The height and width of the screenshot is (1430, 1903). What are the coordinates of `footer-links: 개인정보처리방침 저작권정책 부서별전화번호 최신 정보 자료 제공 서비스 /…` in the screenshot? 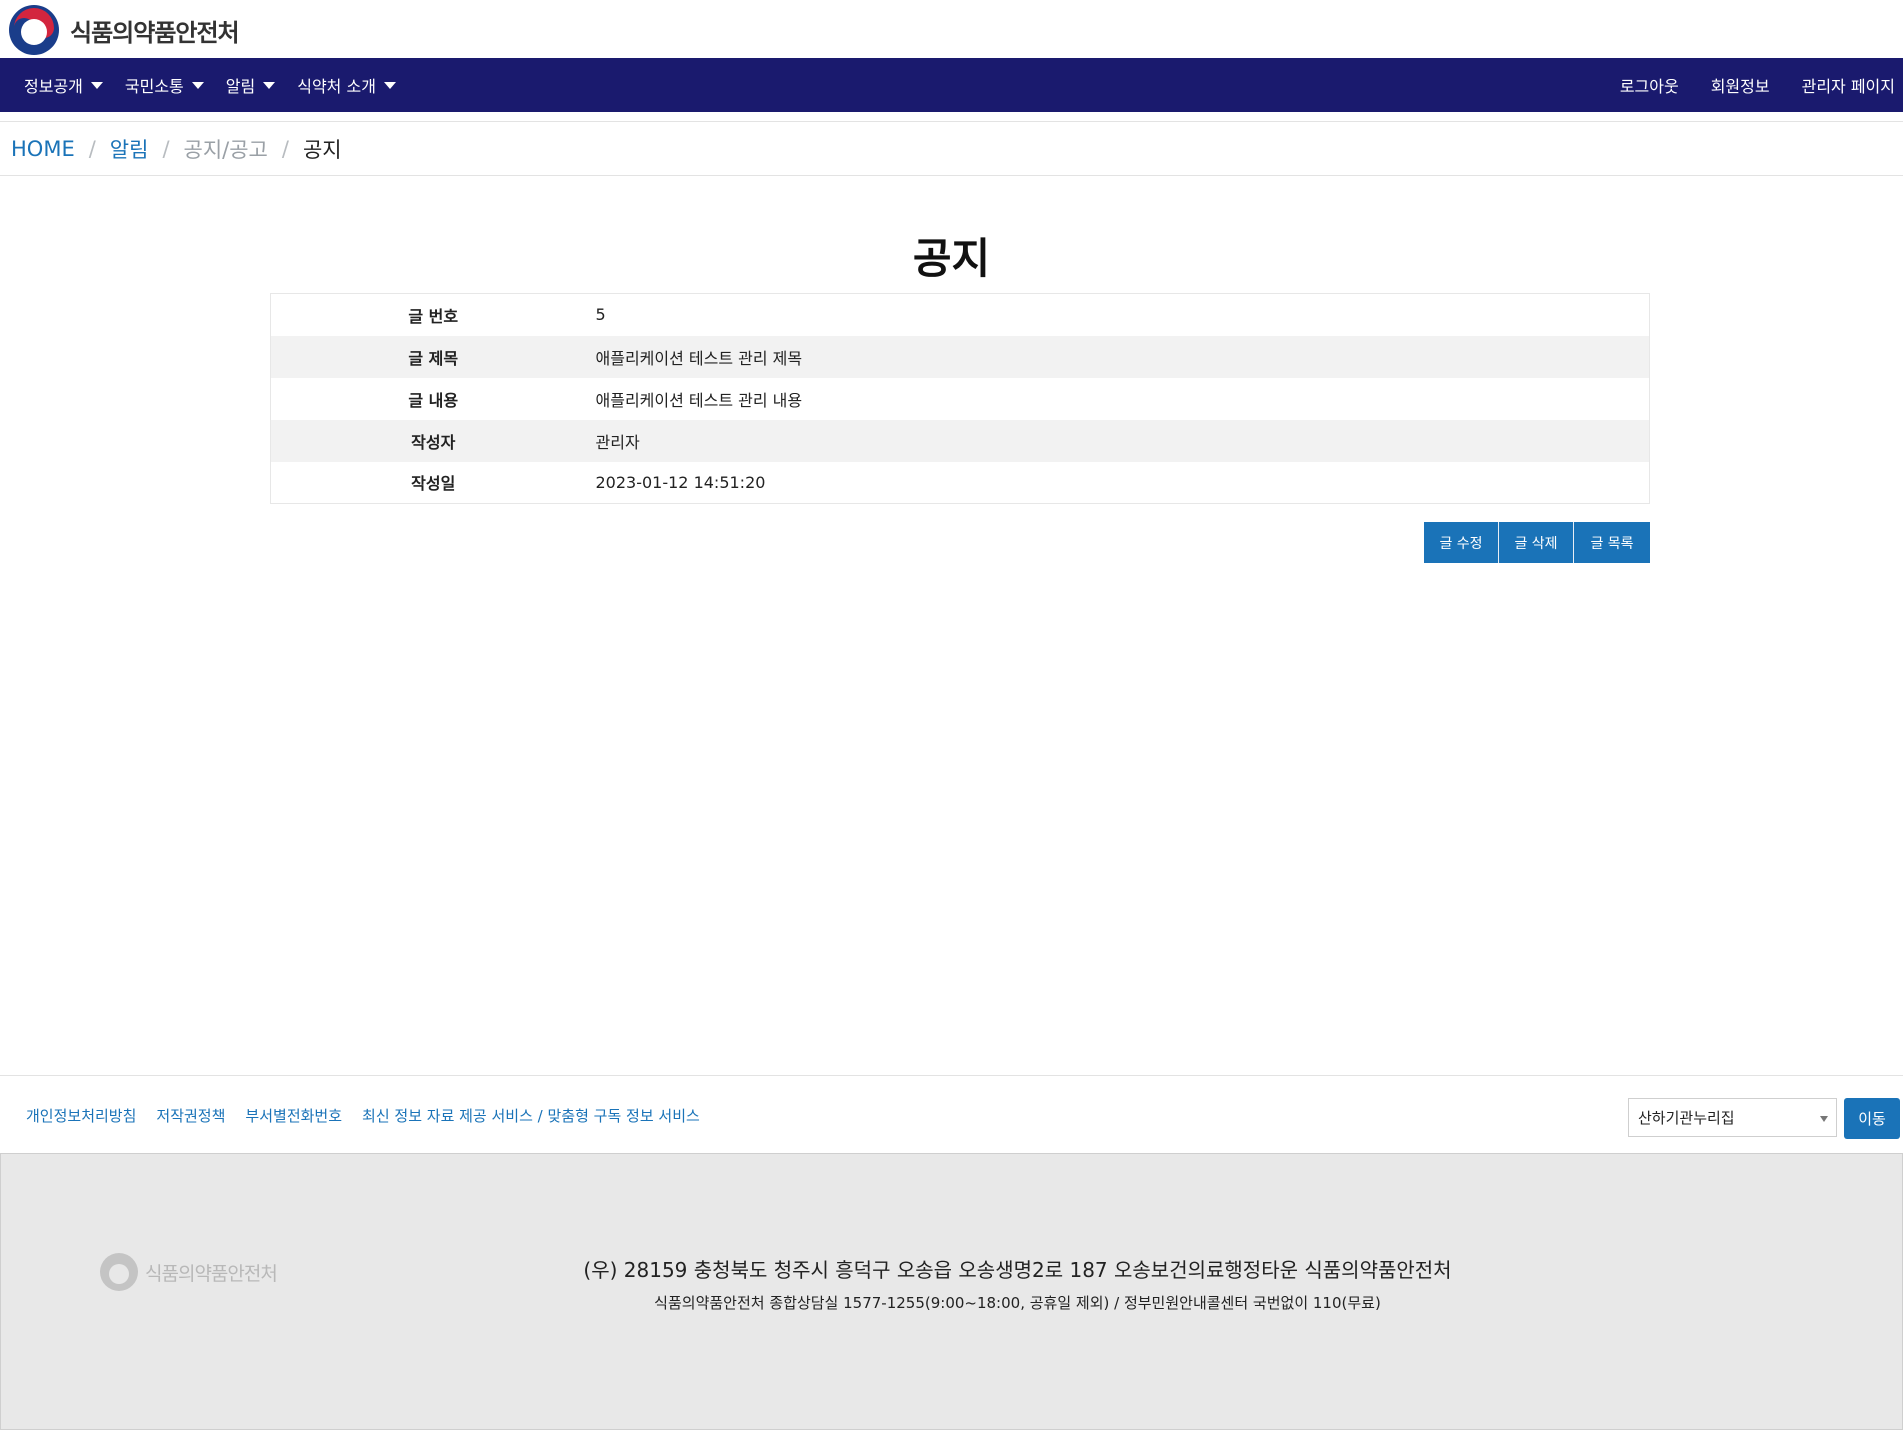 It's located at (373, 1115).